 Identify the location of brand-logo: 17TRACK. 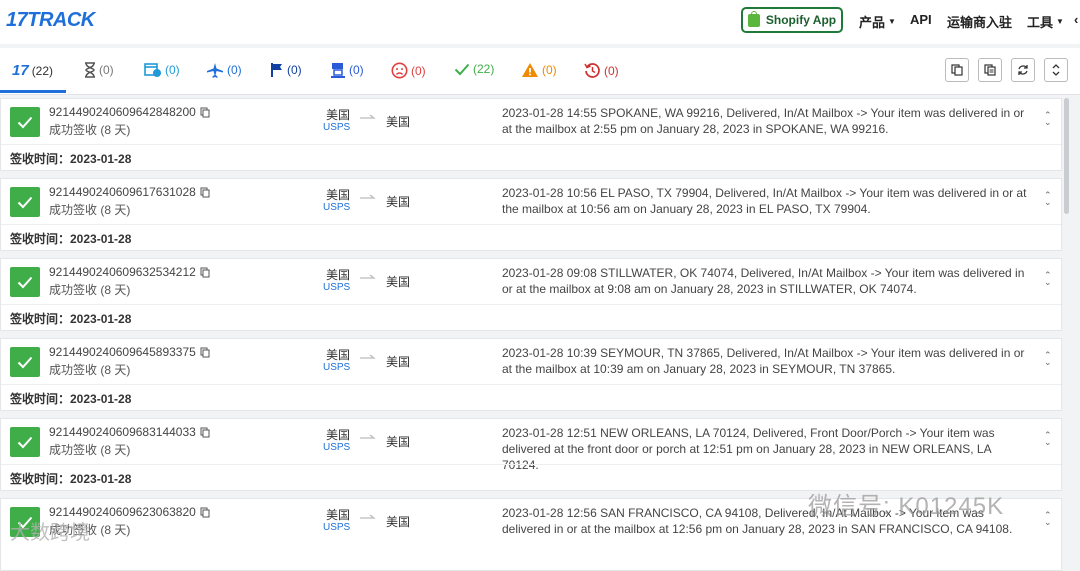
(50, 20).